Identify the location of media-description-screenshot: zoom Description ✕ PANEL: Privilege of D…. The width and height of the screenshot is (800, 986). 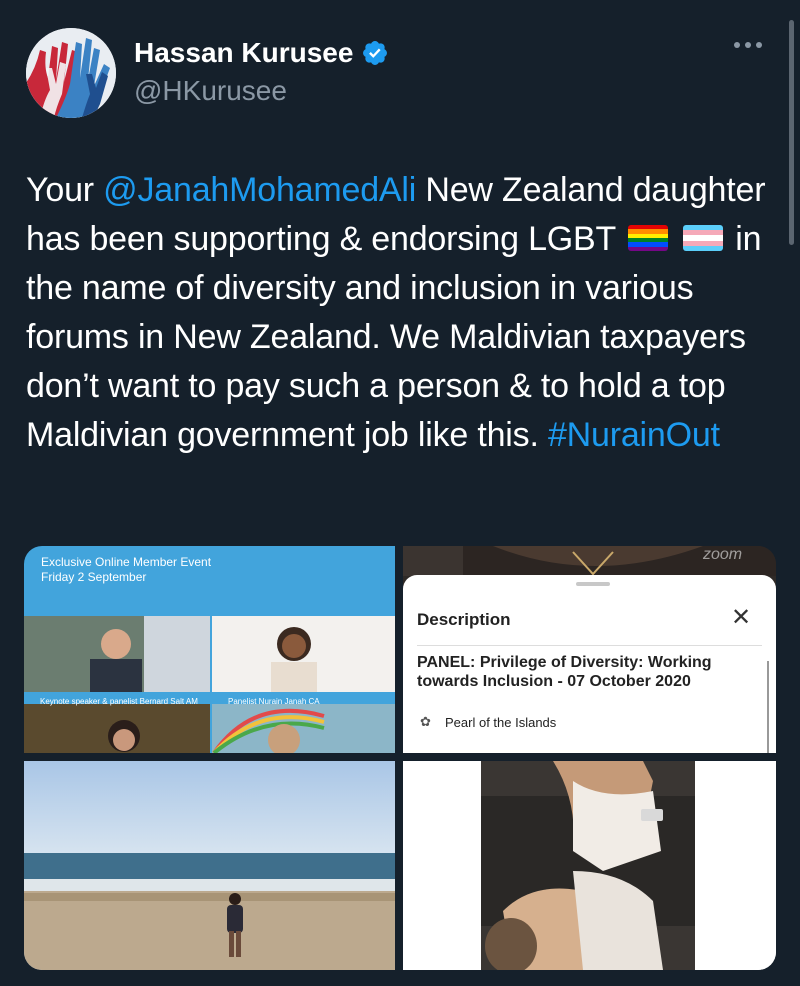
(589, 649).